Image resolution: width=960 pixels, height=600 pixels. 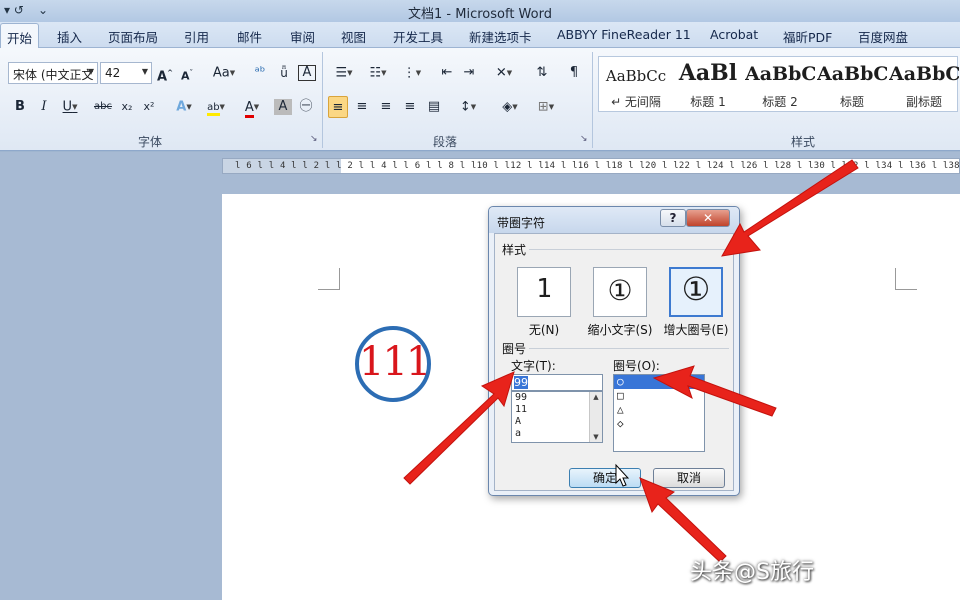 What do you see at coordinates (689, 478) in the screenshot?
I see `cancel-button: 取消` at bounding box center [689, 478].